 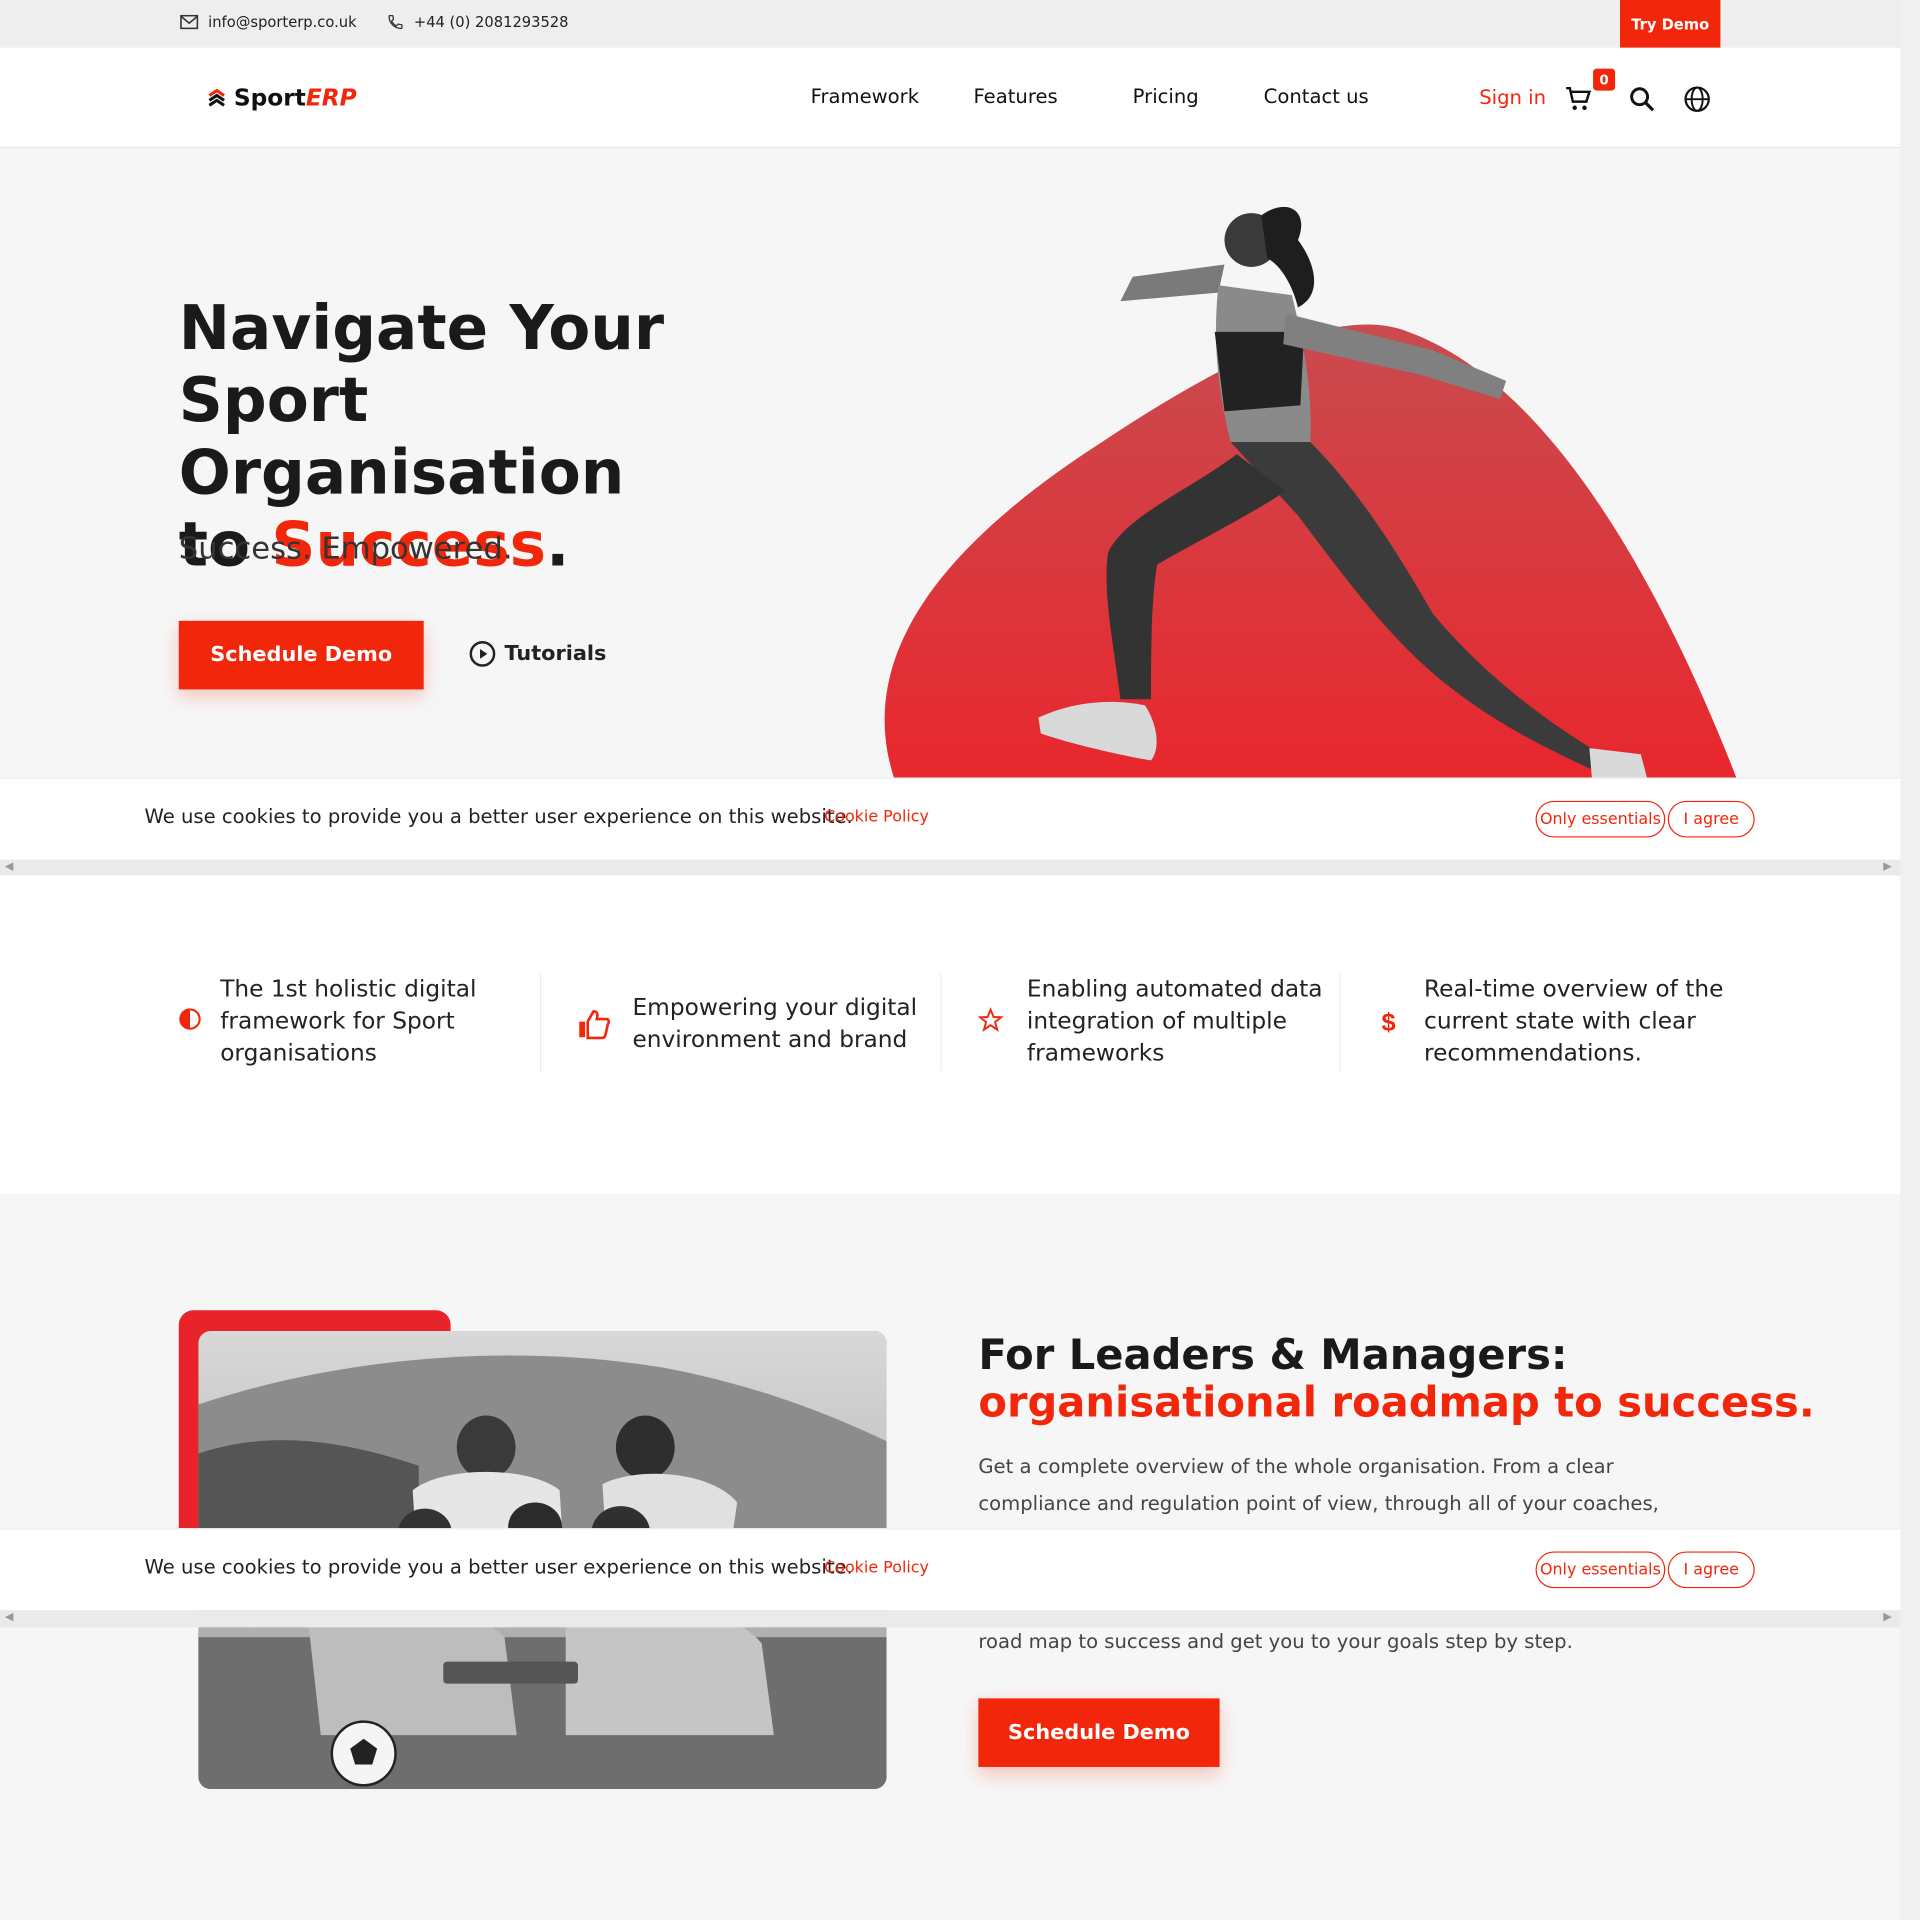 What do you see at coordinates (1166, 95) in the screenshot?
I see `nav-pricing: Pricing` at bounding box center [1166, 95].